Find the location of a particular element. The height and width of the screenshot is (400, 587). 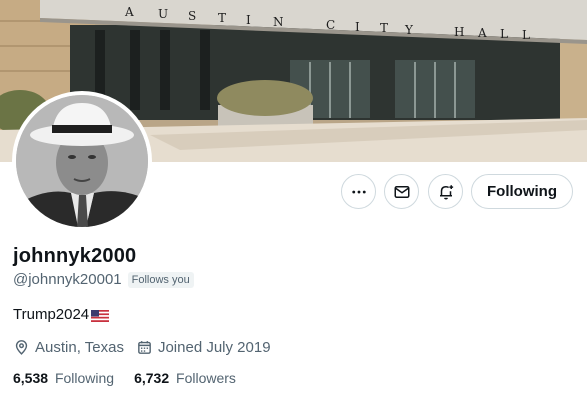

following-button: Following is located at coordinates (522, 191).